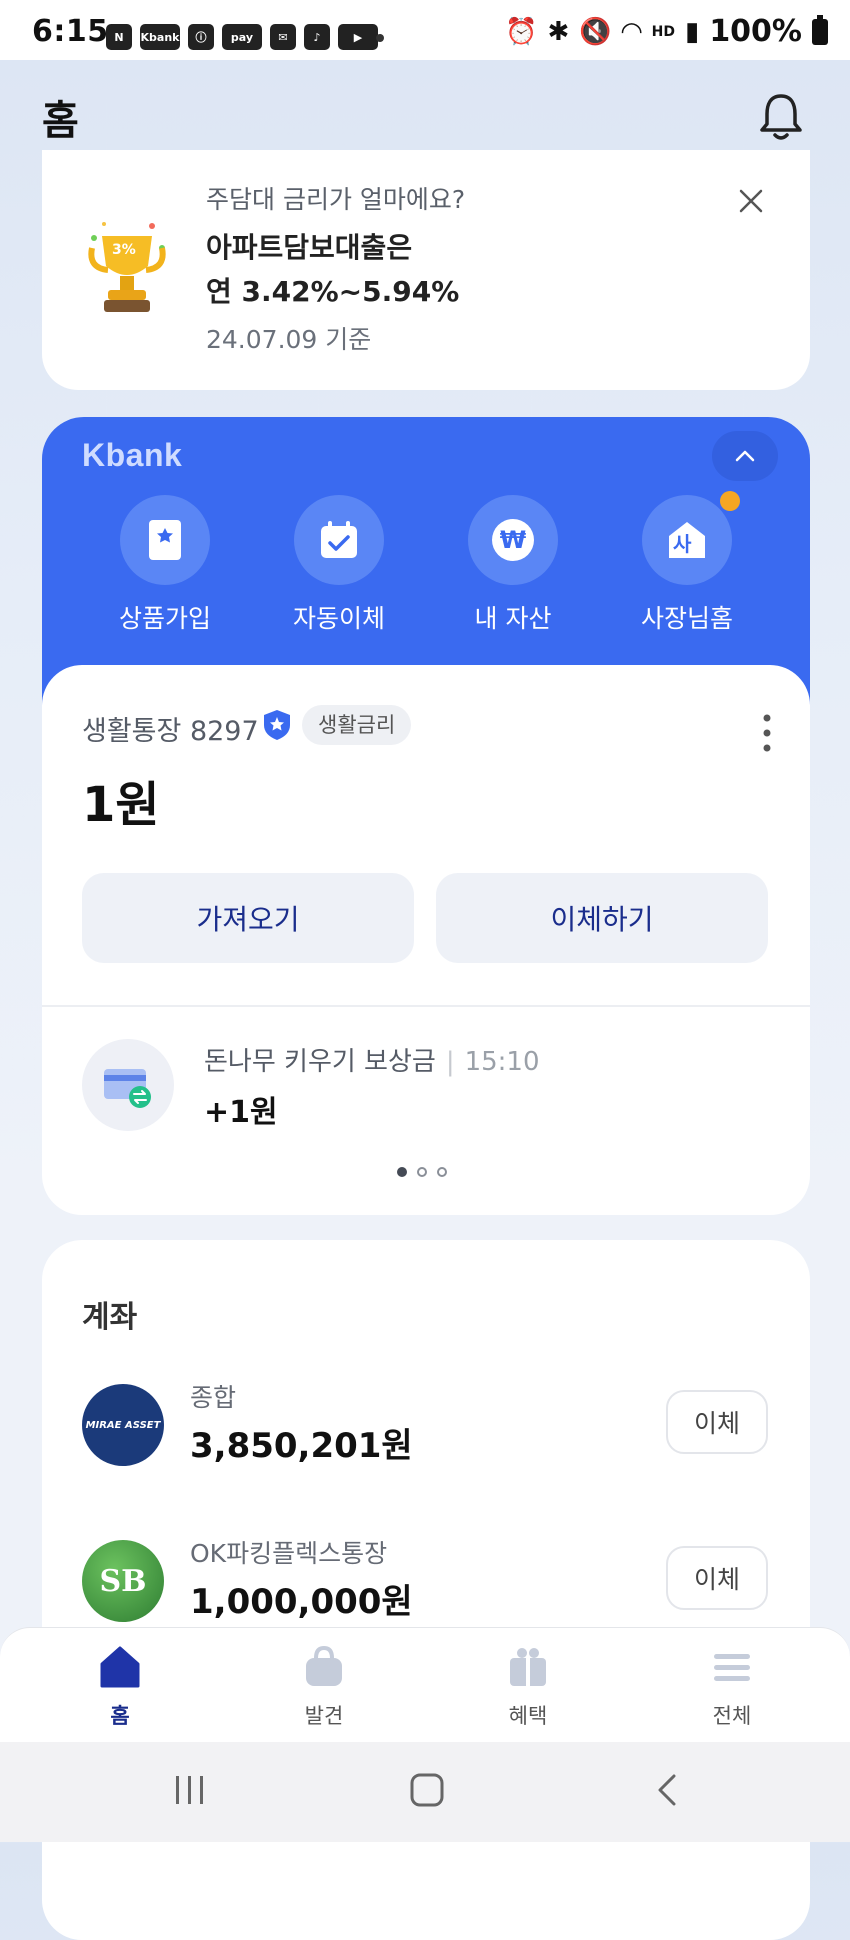  I want to click on chevron-up-icon, so click(745, 456).